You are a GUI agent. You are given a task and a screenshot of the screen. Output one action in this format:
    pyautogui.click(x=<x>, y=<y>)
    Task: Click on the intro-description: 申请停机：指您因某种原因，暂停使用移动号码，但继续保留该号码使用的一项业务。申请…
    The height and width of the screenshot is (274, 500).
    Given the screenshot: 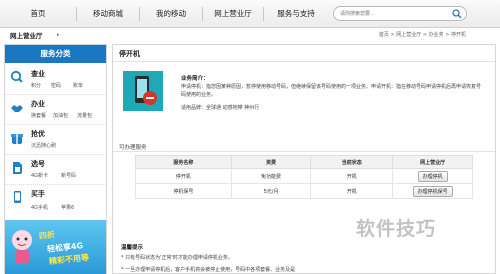 What is the action you would take?
    pyautogui.click(x=331, y=91)
    